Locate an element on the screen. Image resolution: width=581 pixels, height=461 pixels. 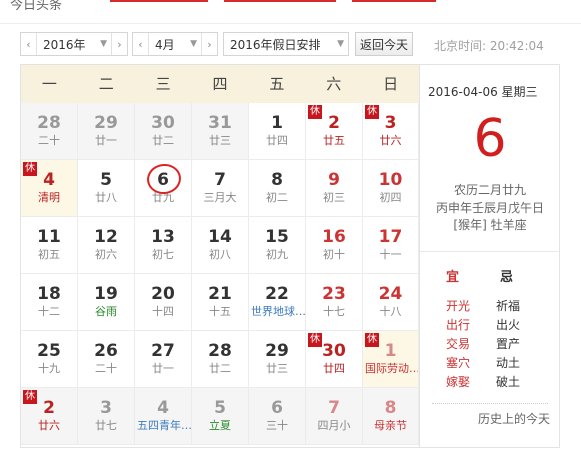
lunar-label: 廿二 is located at coordinates (163, 140).